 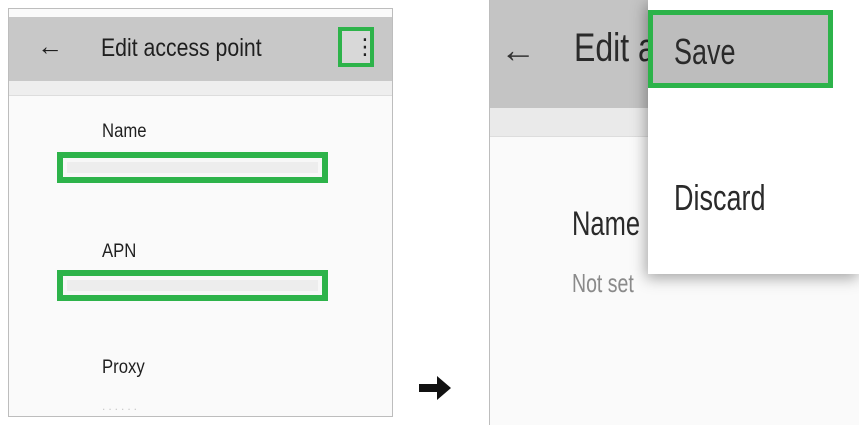 I want to click on toolbar-divider, so click(x=200, y=88).